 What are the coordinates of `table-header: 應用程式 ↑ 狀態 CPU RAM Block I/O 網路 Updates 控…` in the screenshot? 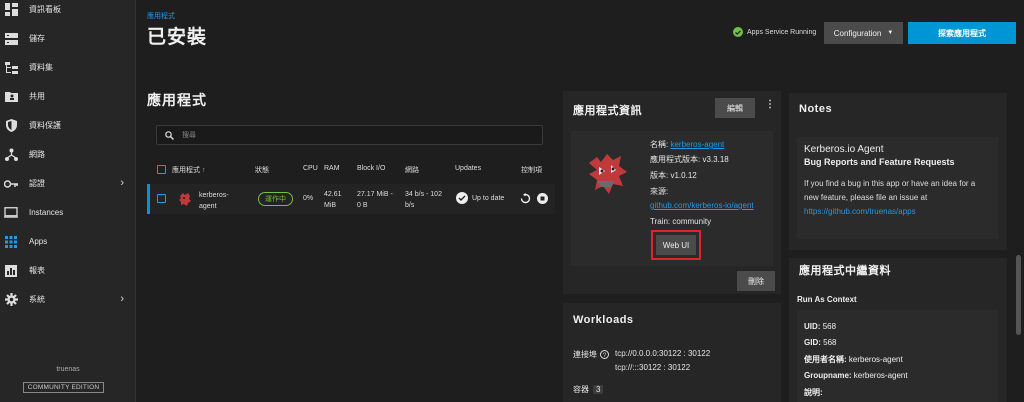 It's located at (351, 170).